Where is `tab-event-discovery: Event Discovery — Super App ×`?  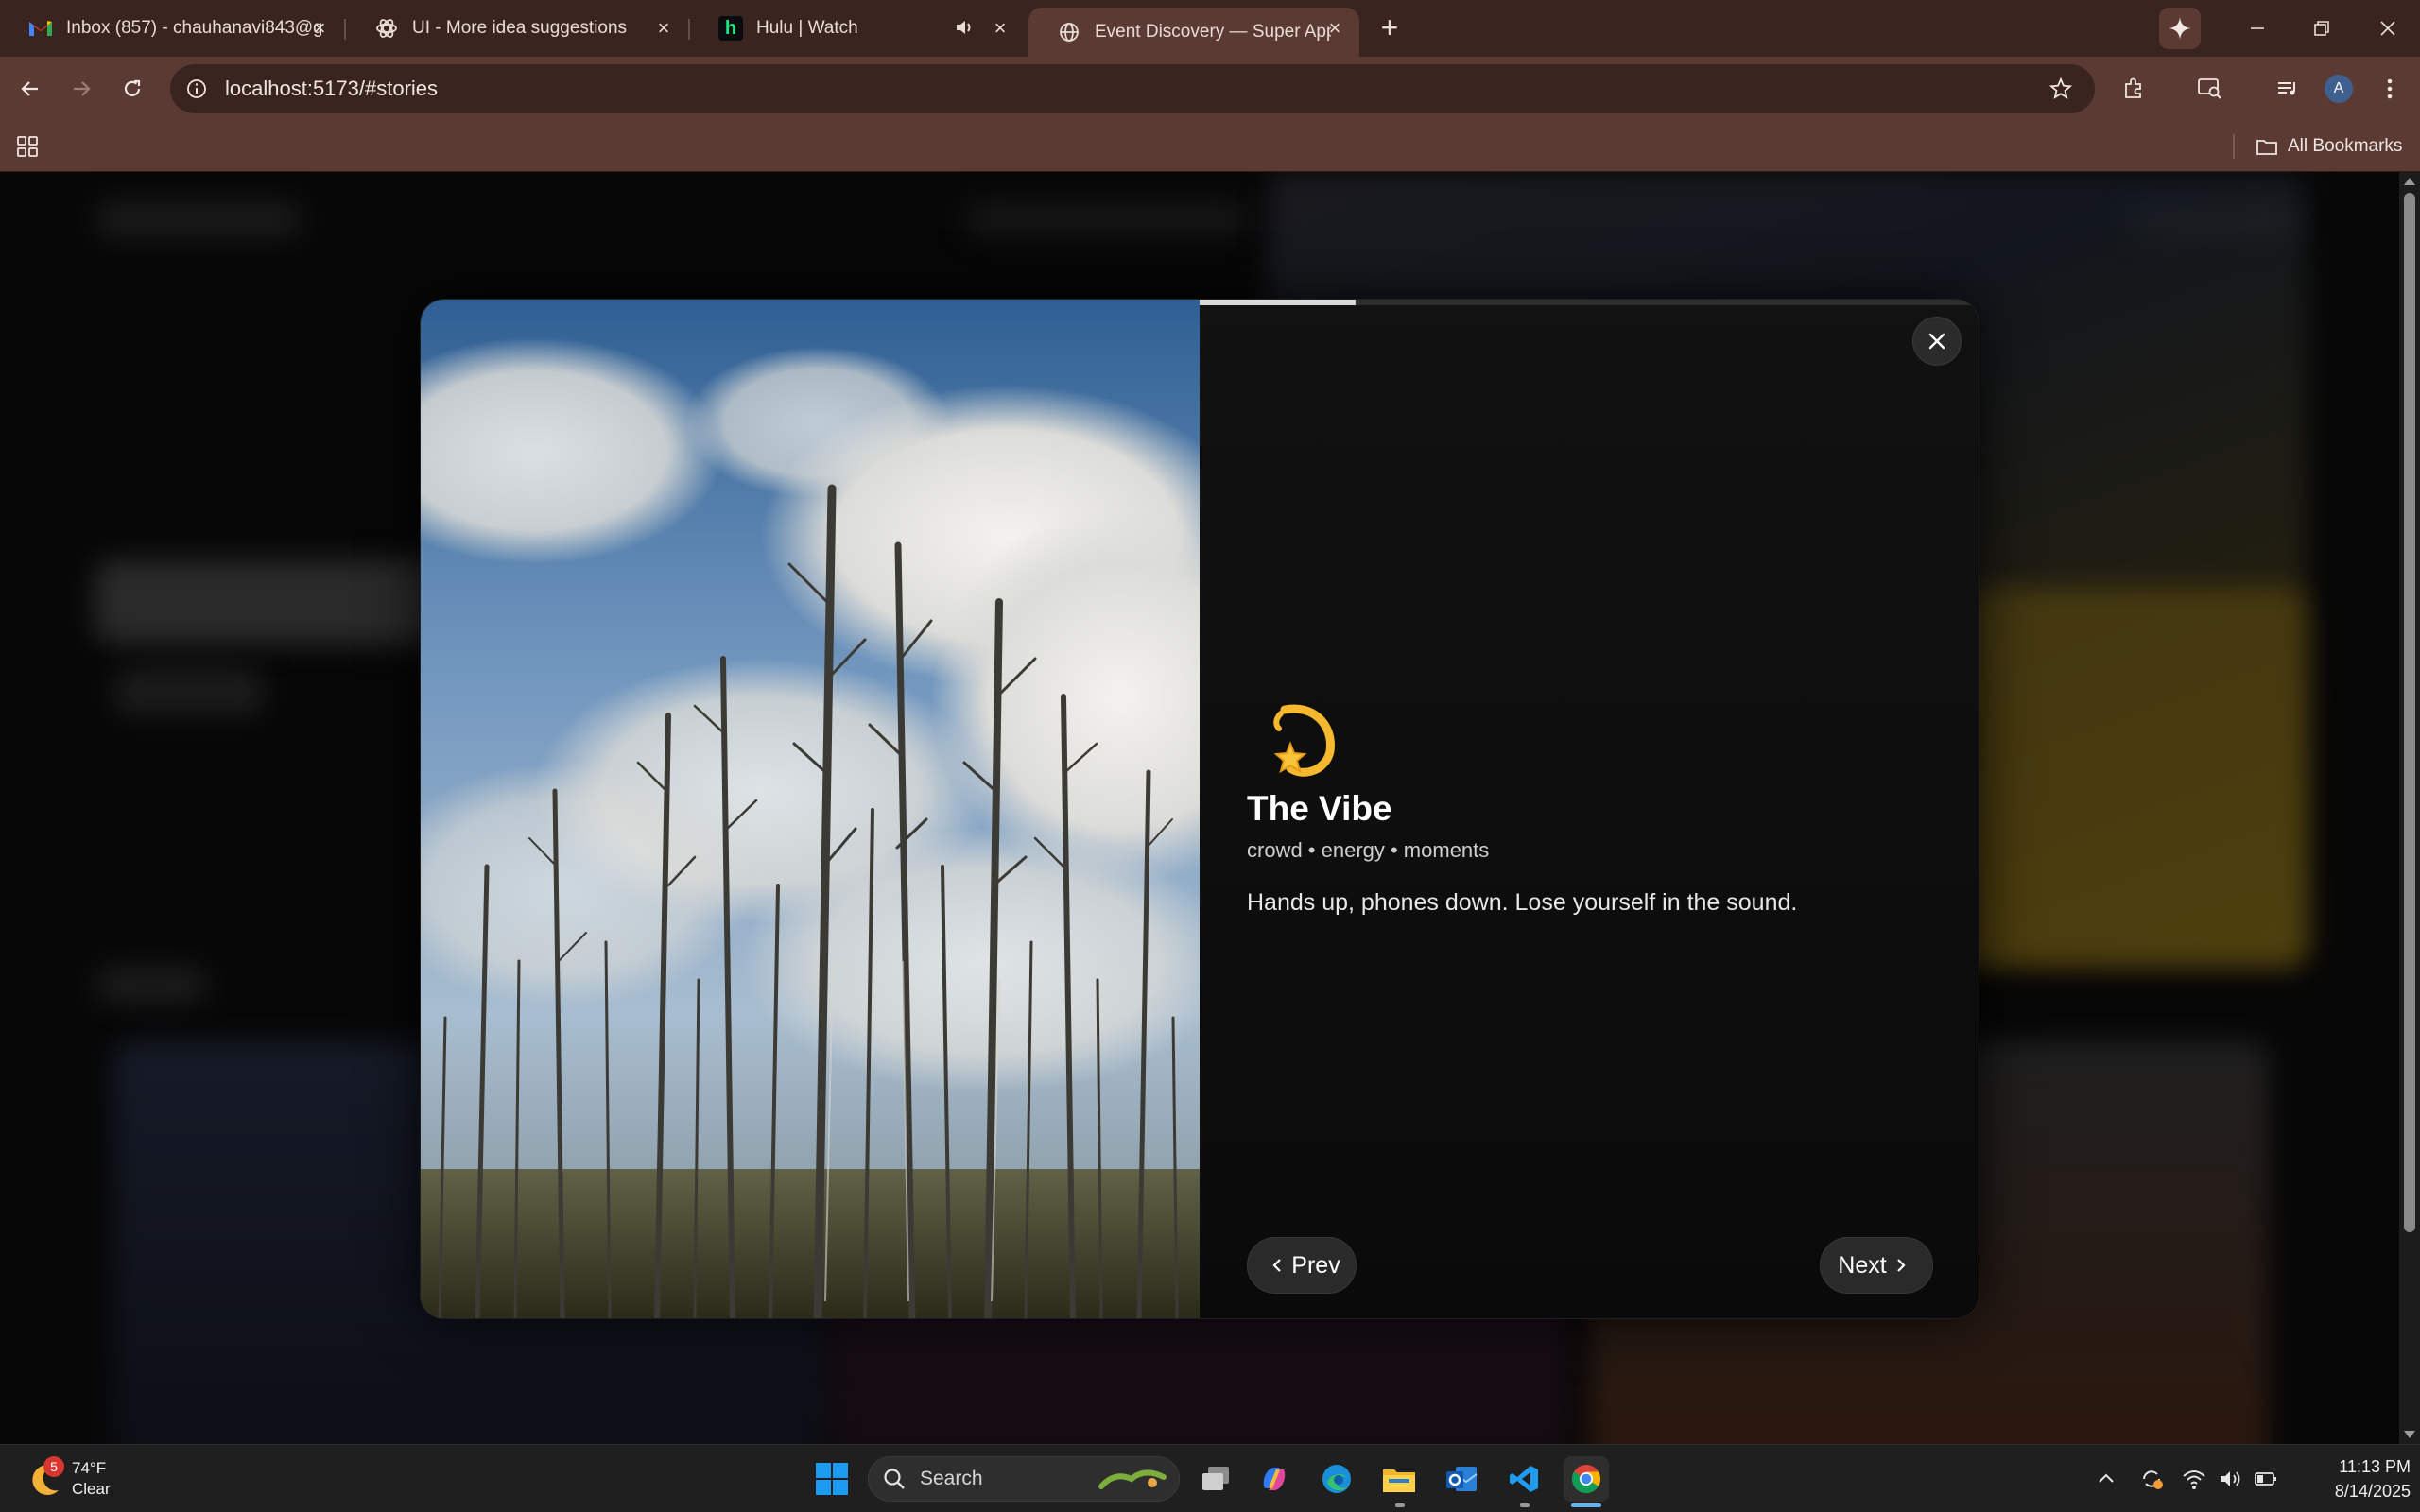 tab-event-discovery: Event Discovery — Super App × is located at coordinates (1193, 32).